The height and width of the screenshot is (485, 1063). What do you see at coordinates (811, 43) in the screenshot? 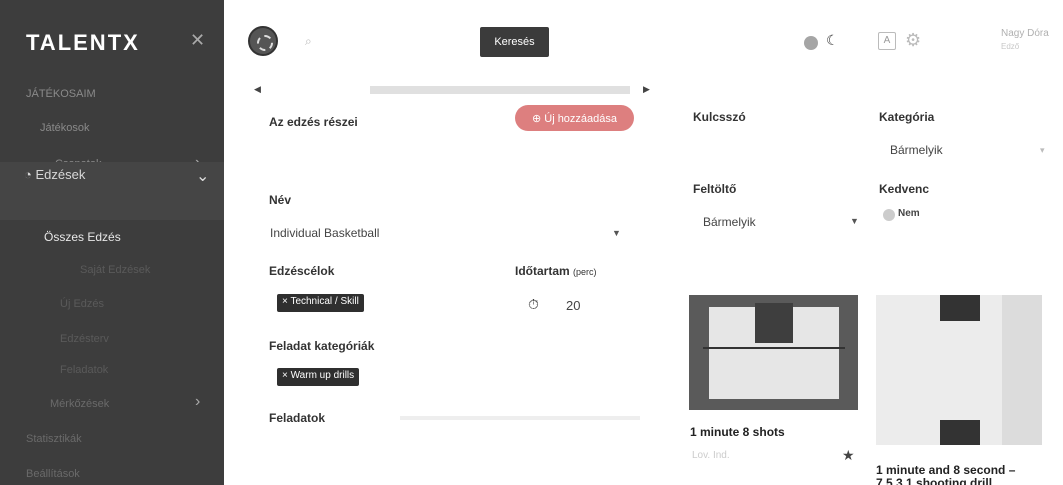
I see `theme-toggle-icon` at bounding box center [811, 43].